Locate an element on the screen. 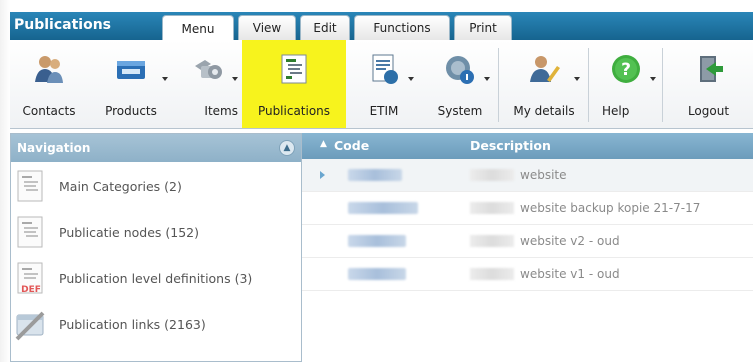 Image resolution: width=753 pixels, height=362 pixels. collapse-icon: ▲ is located at coordinates (287, 148).